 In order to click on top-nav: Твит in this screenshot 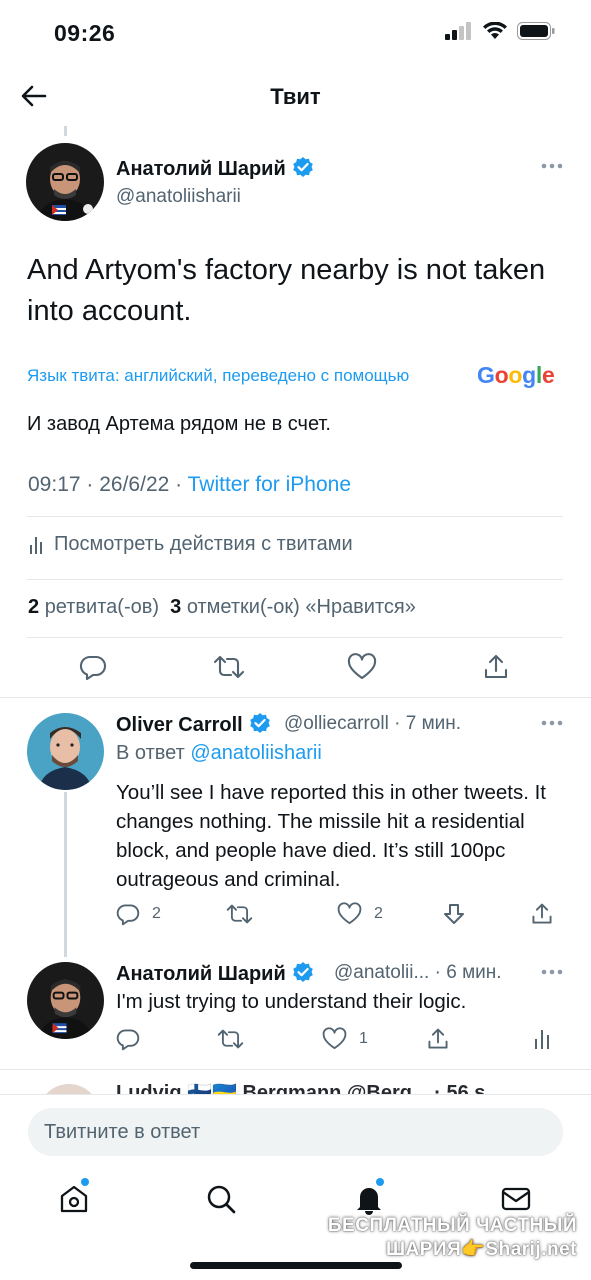, I will do `click(295, 96)`.